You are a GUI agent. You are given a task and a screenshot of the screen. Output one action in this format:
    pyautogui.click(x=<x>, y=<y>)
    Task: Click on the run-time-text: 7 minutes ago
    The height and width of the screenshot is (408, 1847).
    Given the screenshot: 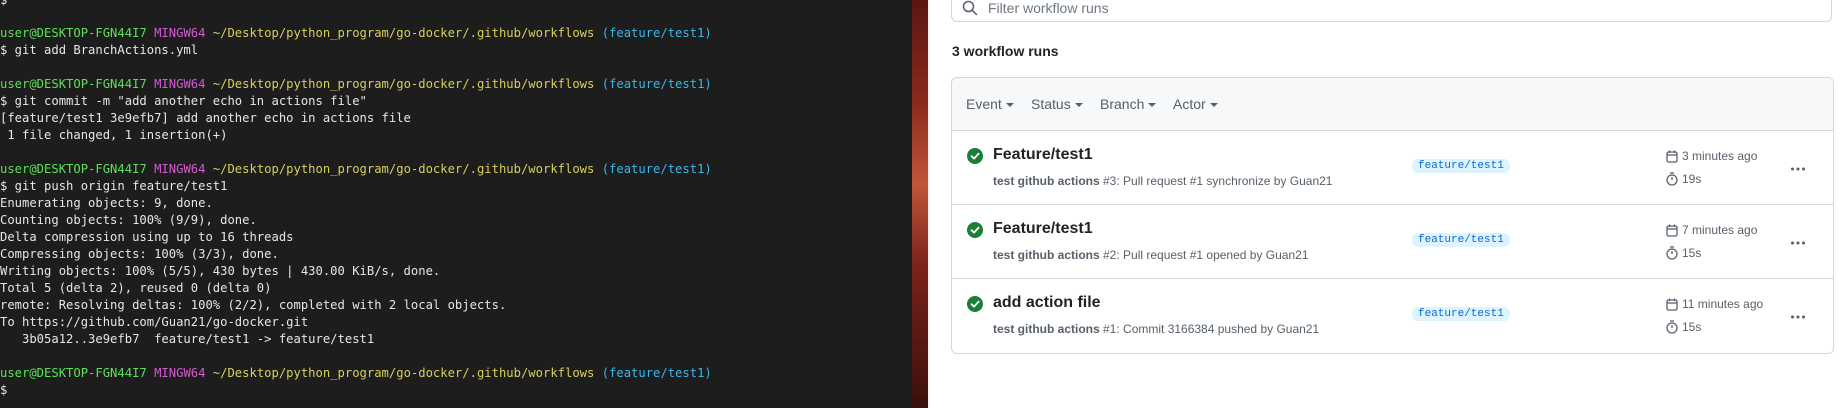 What is the action you would take?
    pyautogui.click(x=1720, y=230)
    